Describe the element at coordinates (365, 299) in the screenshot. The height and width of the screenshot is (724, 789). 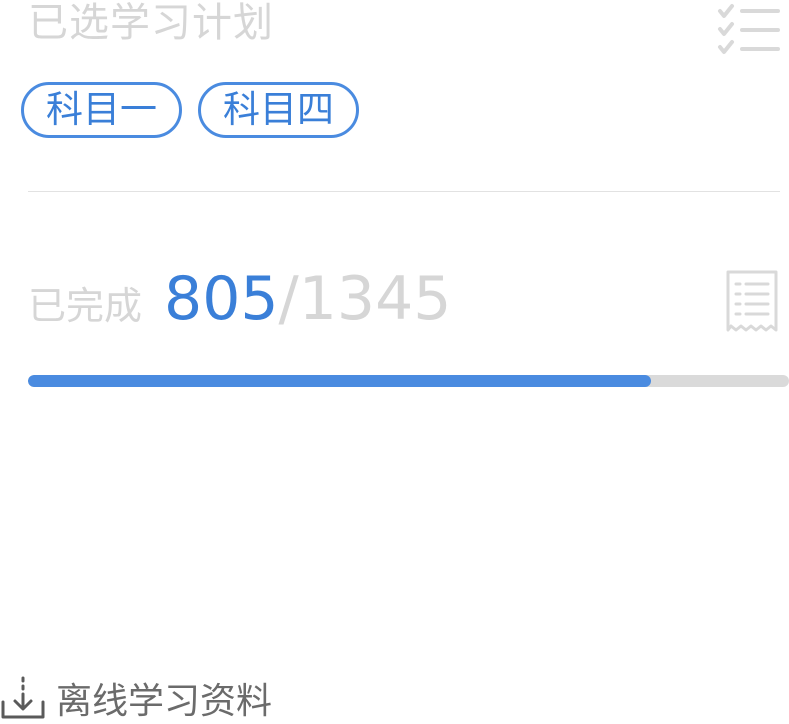
I see `total-count: /1345` at that location.